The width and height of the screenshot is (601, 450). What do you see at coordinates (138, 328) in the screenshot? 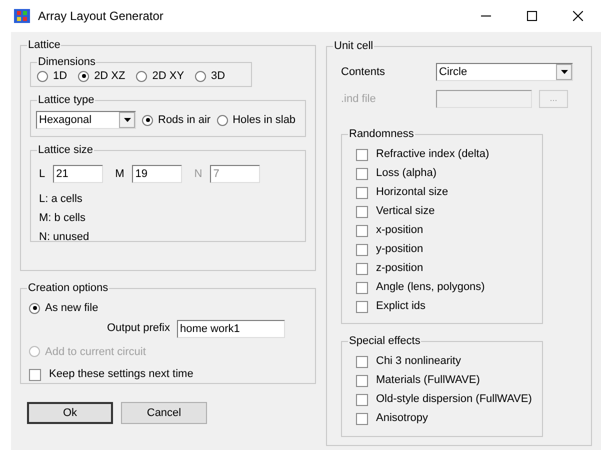
I see `field-label: Output prefix` at bounding box center [138, 328].